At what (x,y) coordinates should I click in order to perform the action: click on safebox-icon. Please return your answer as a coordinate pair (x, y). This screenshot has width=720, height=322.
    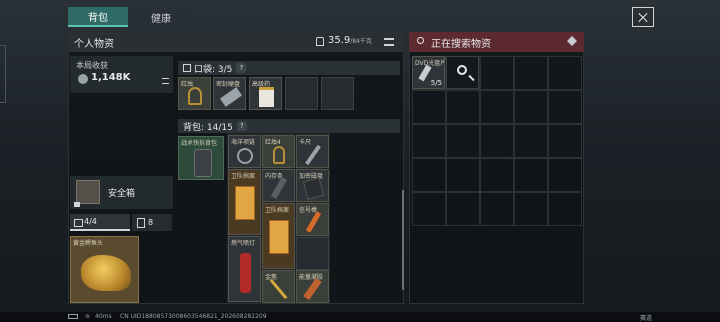
    Looking at the image, I should click on (88, 192).